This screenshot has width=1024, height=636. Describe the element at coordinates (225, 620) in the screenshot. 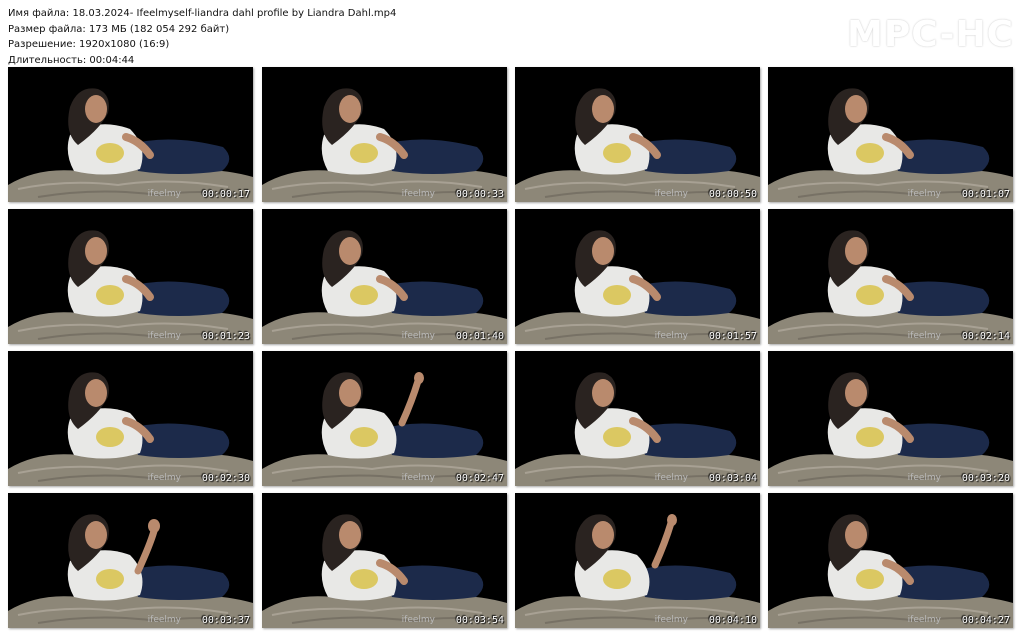

I see `thumbnail-timestamp: 00:03:37` at that location.